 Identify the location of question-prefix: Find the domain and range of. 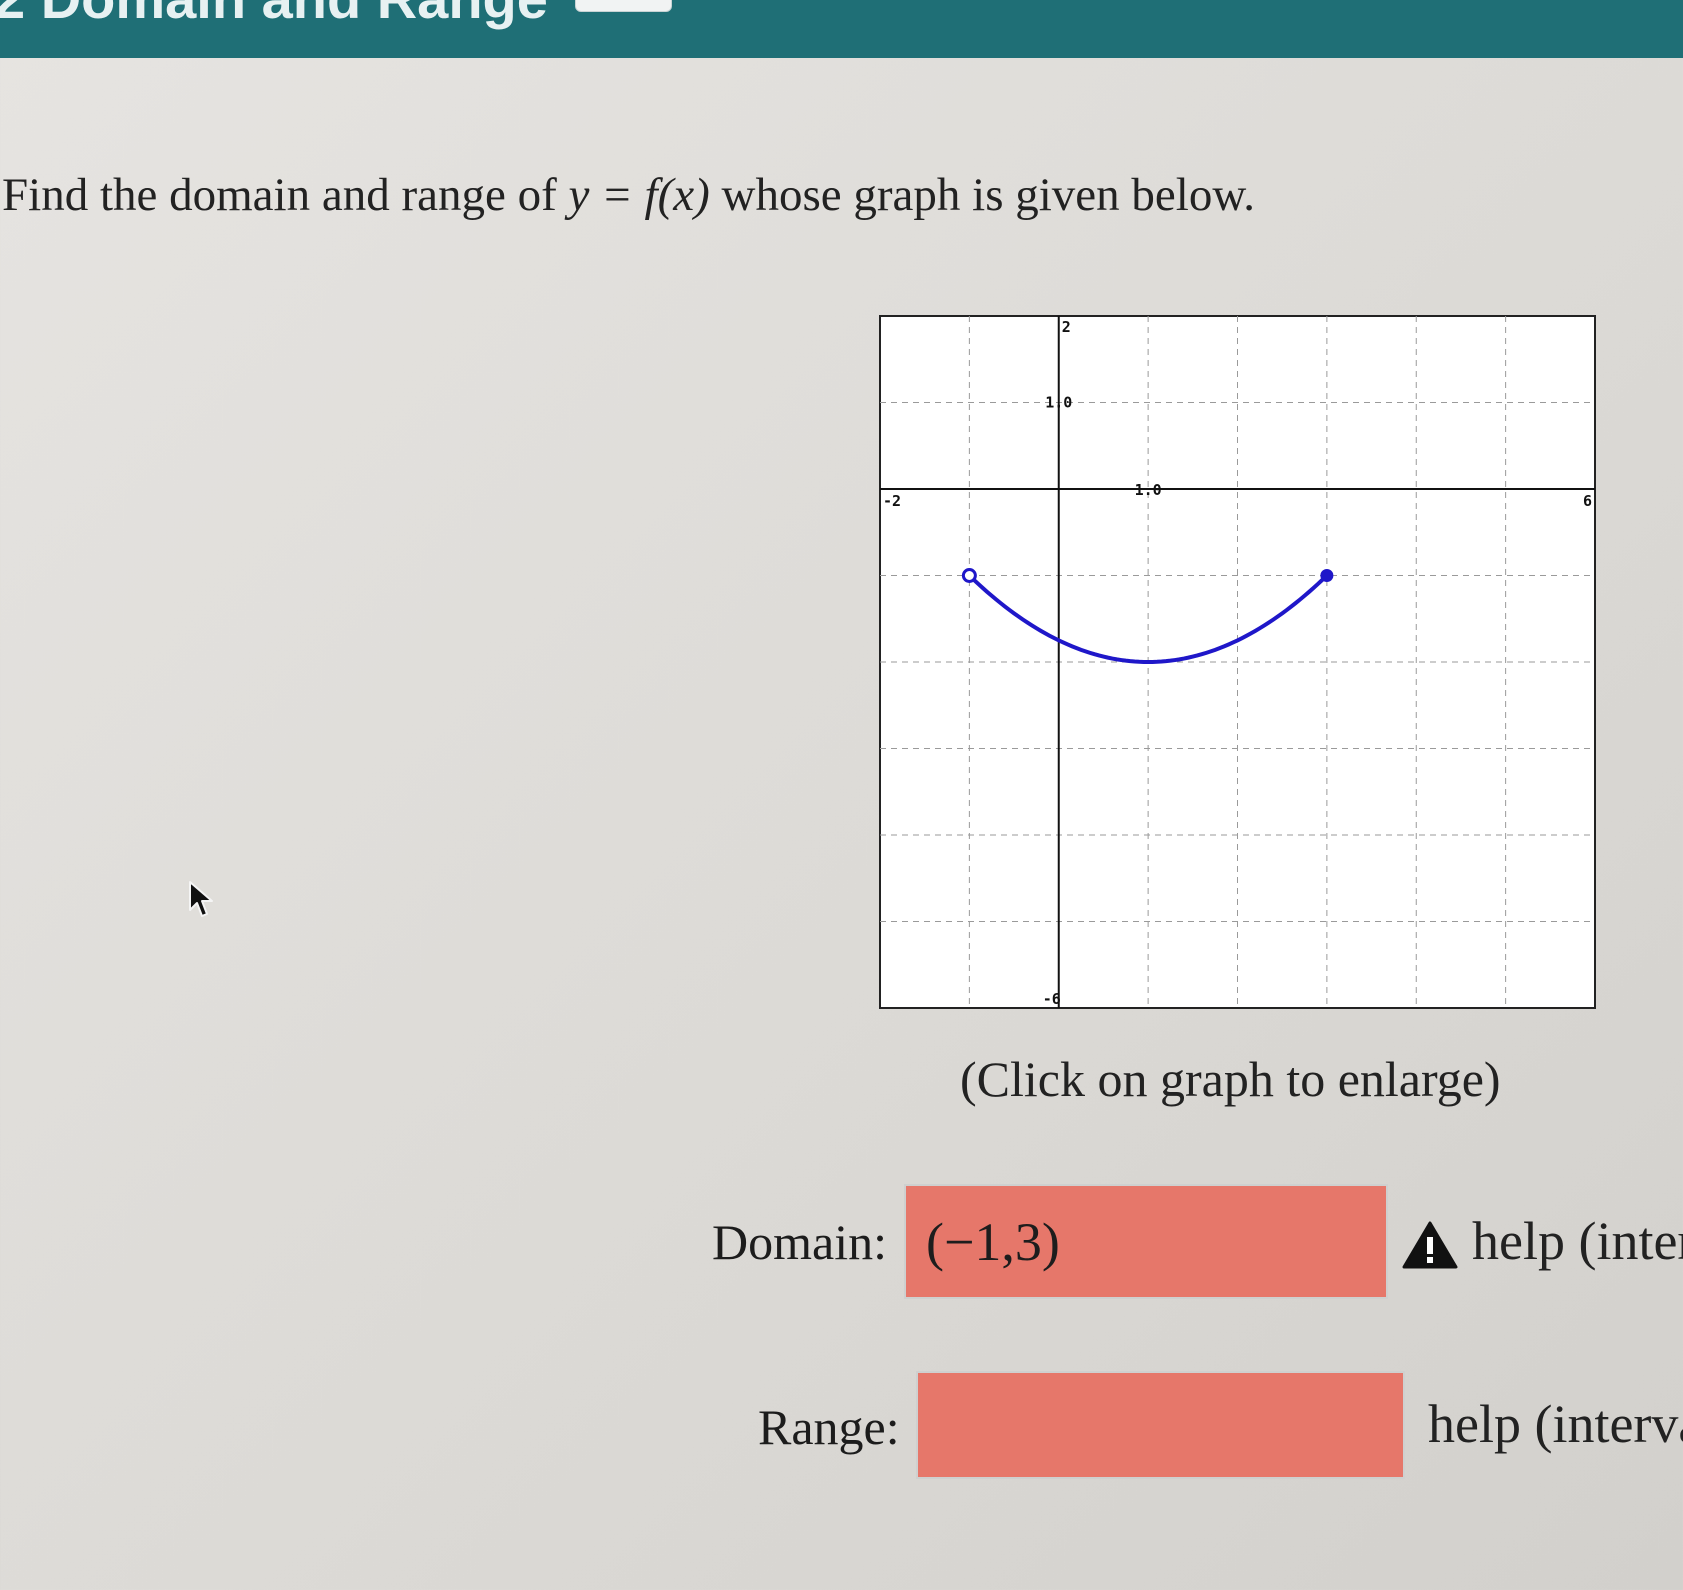
(285, 195).